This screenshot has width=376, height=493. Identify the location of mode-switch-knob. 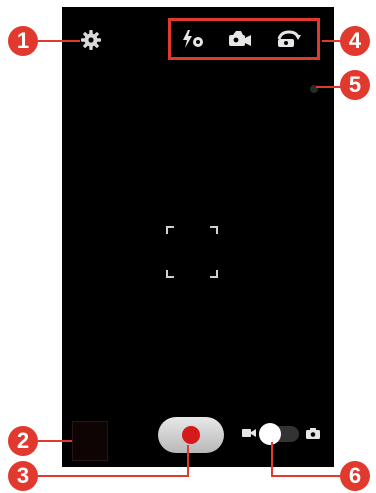
(270, 434).